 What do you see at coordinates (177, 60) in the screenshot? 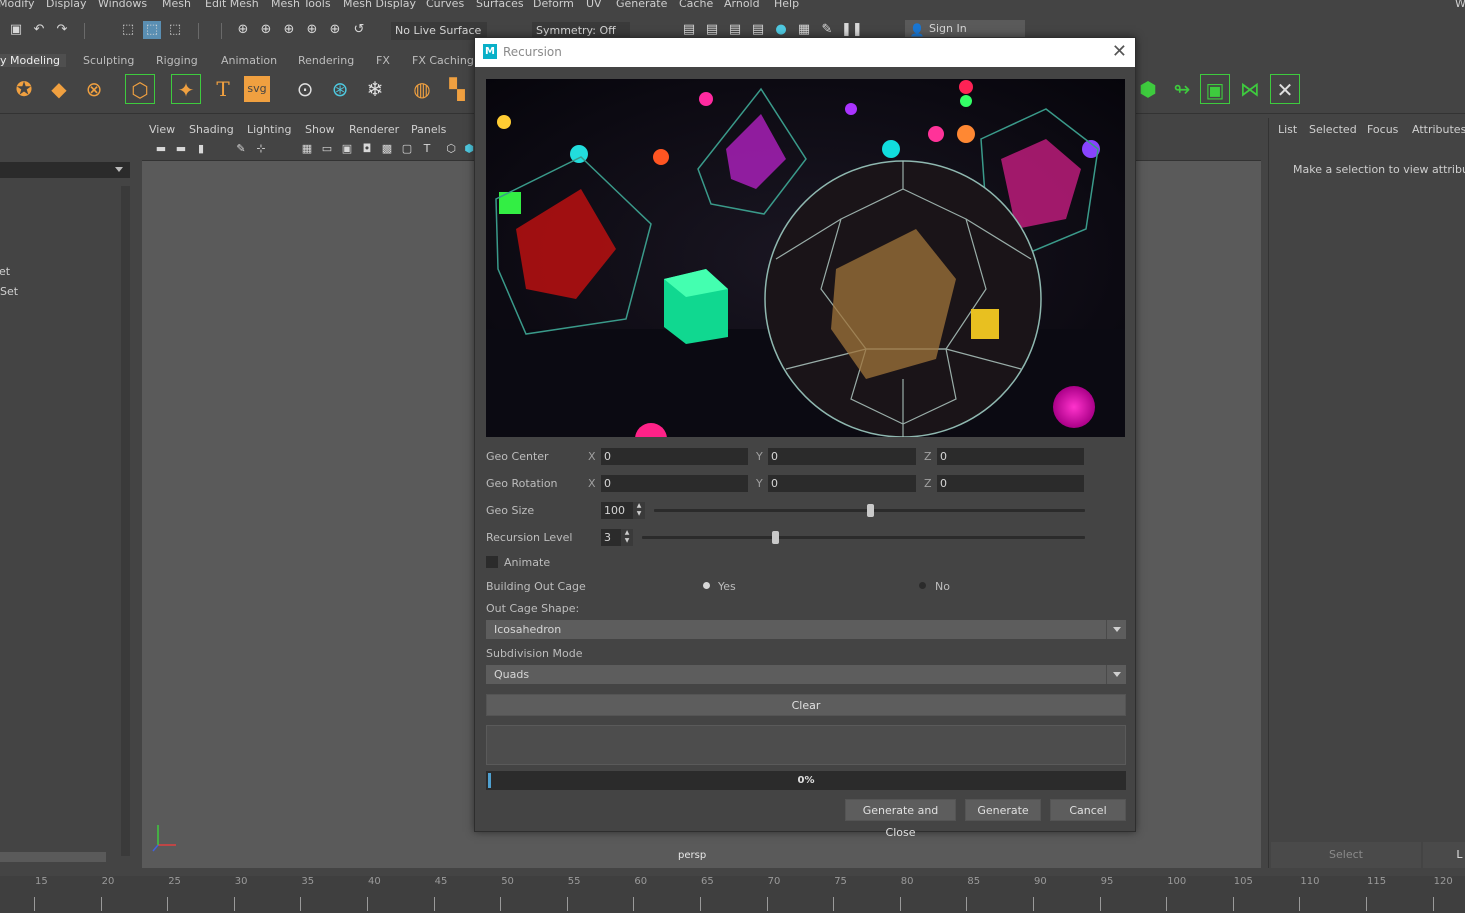
I see `shelf-tab-rigging: Rigging` at bounding box center [177, 60].